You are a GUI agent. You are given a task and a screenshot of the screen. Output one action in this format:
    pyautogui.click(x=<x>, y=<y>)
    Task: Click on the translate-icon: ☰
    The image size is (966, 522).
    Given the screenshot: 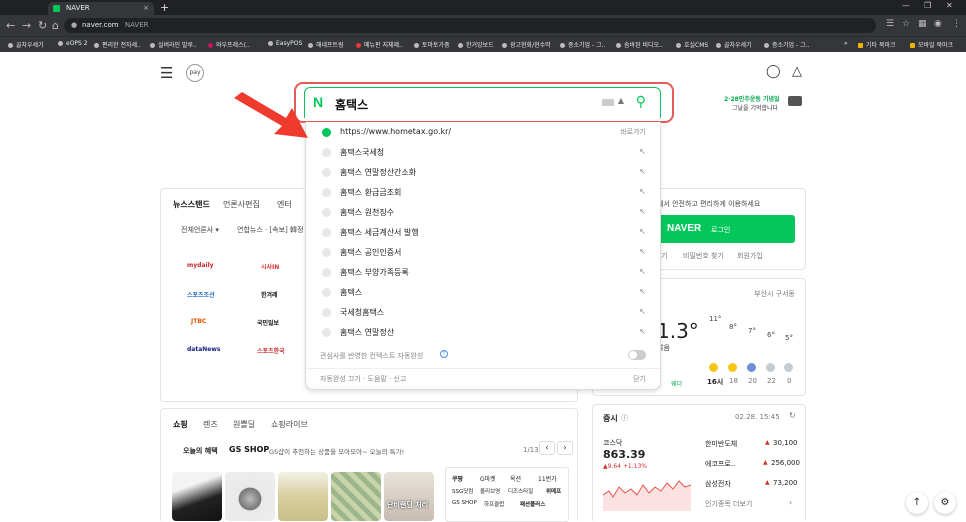 What is the action you would take?
    pyautogui.click(x=890, y=24)
    